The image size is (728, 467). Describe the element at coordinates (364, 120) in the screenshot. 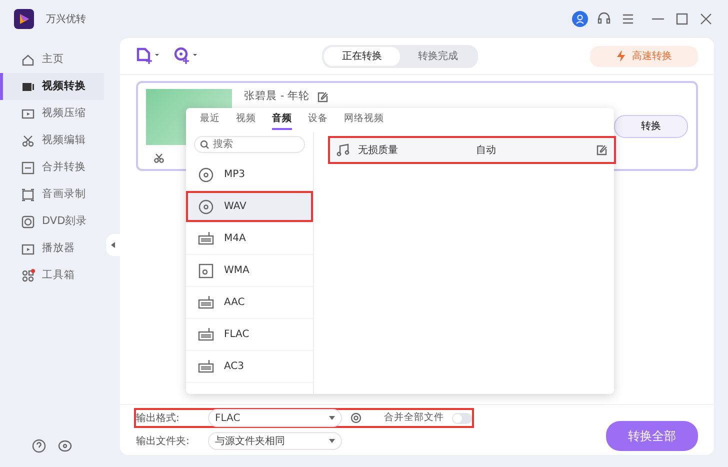

I see `tab: 网络视频` at that location.